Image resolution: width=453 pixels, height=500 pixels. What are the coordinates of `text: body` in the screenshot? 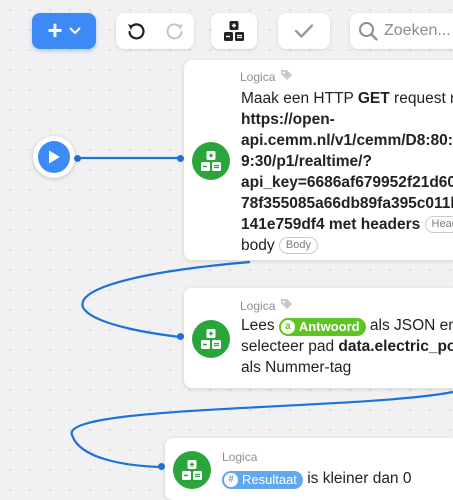 It's located at (260, 245).